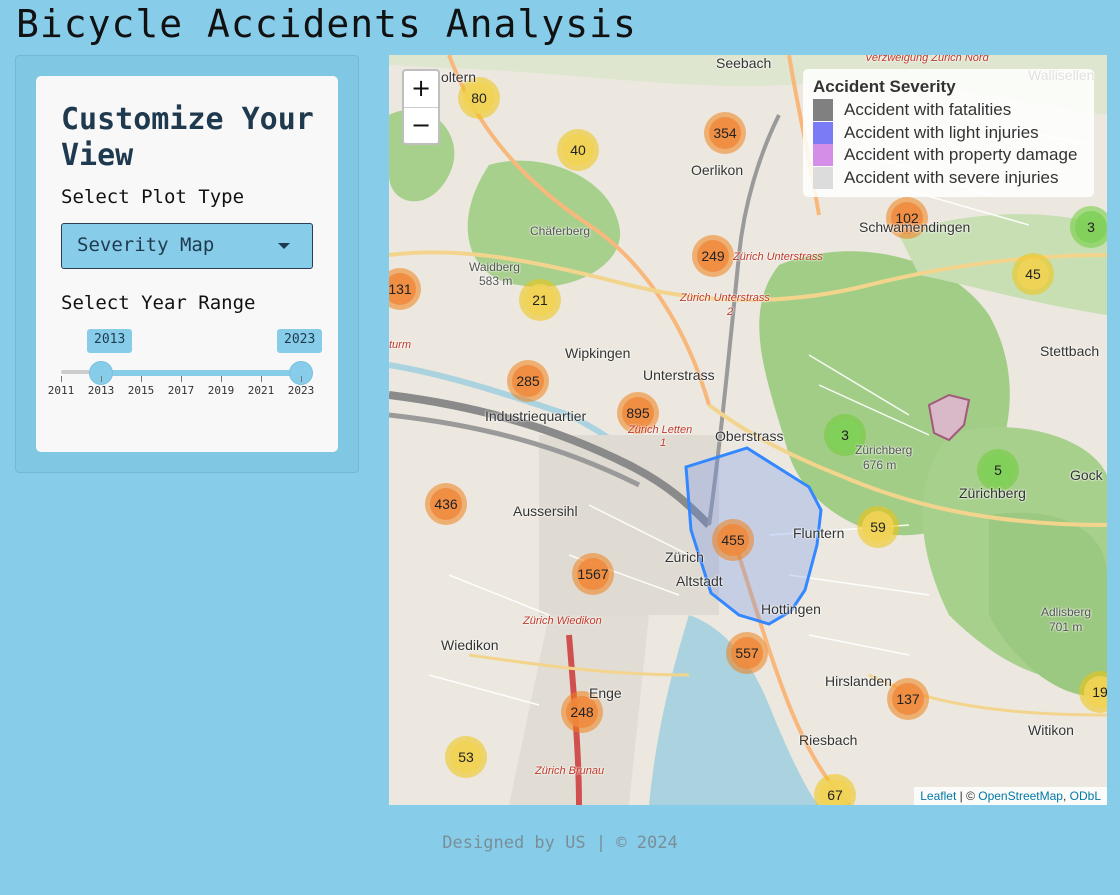  I want to click on legend-label: Accident with severe injuries, so click(951, 177).